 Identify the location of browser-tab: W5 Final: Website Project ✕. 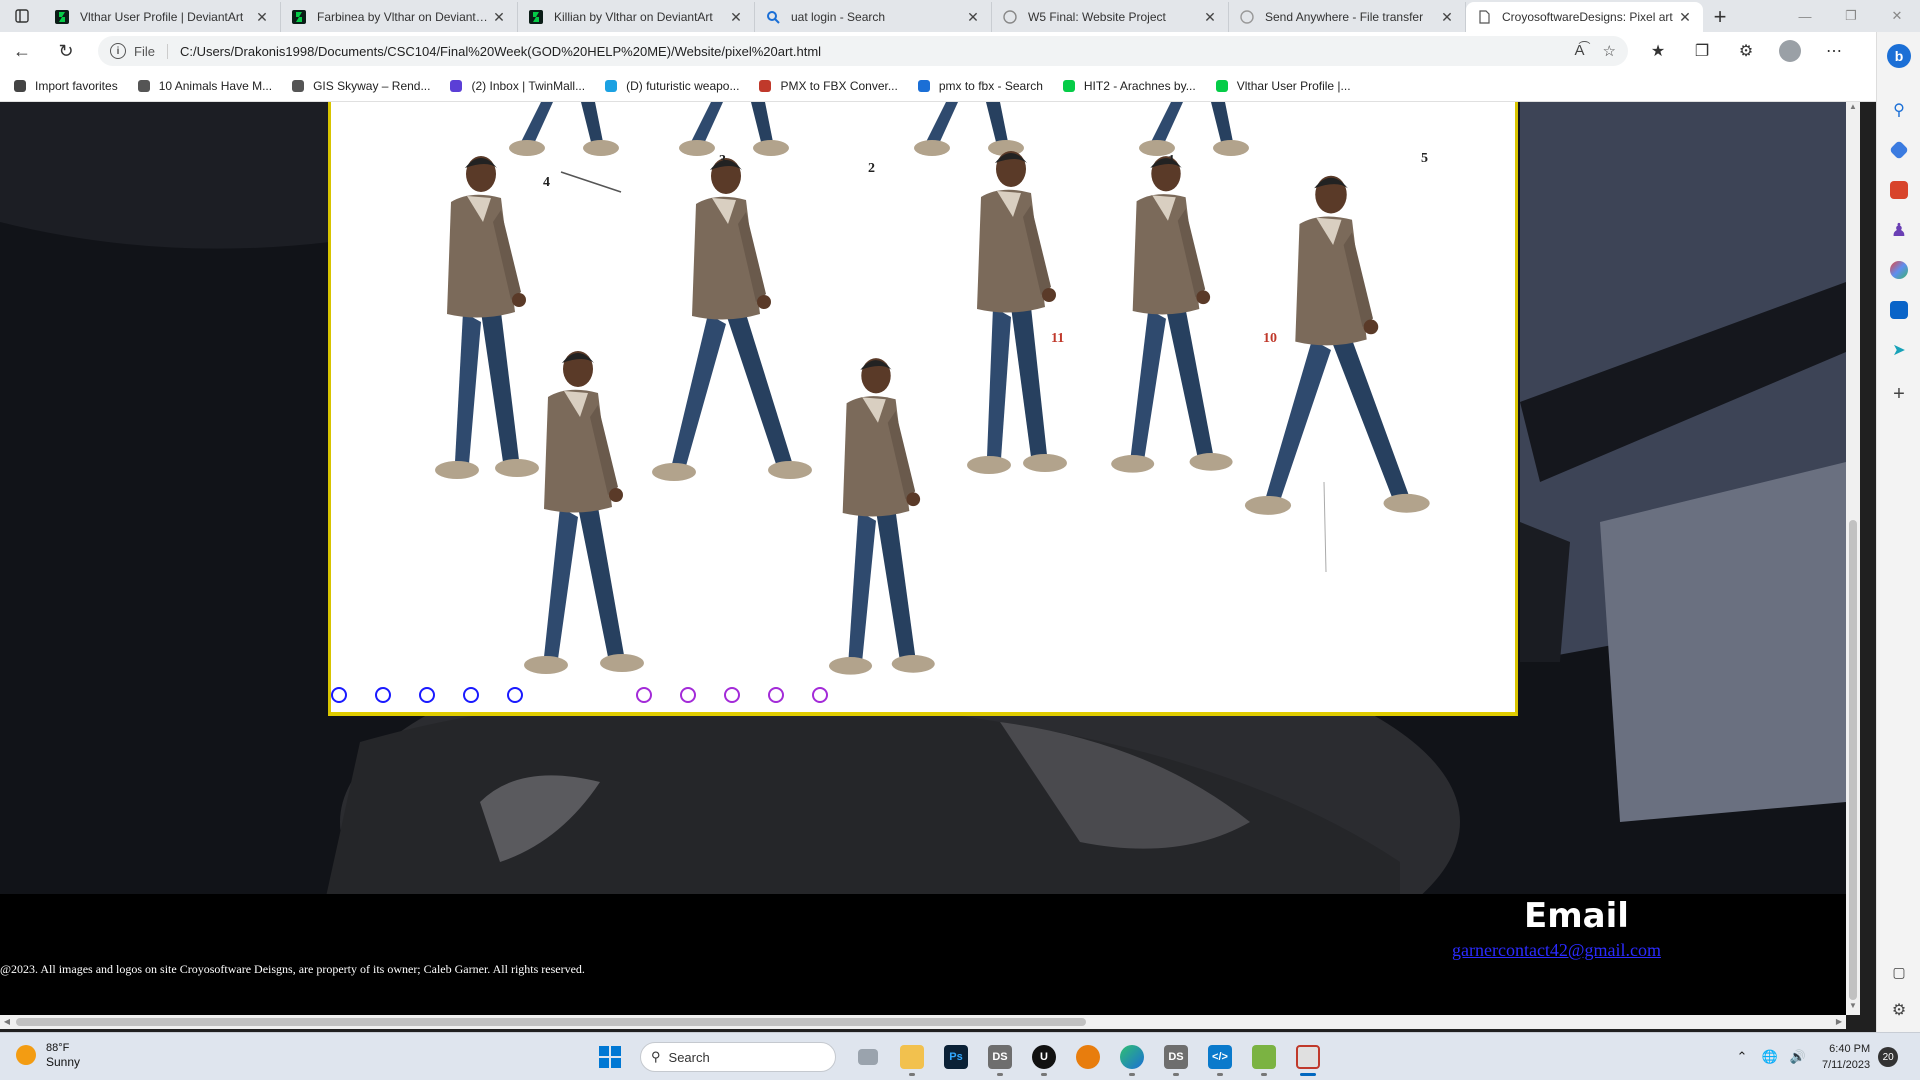
(1110, 17).